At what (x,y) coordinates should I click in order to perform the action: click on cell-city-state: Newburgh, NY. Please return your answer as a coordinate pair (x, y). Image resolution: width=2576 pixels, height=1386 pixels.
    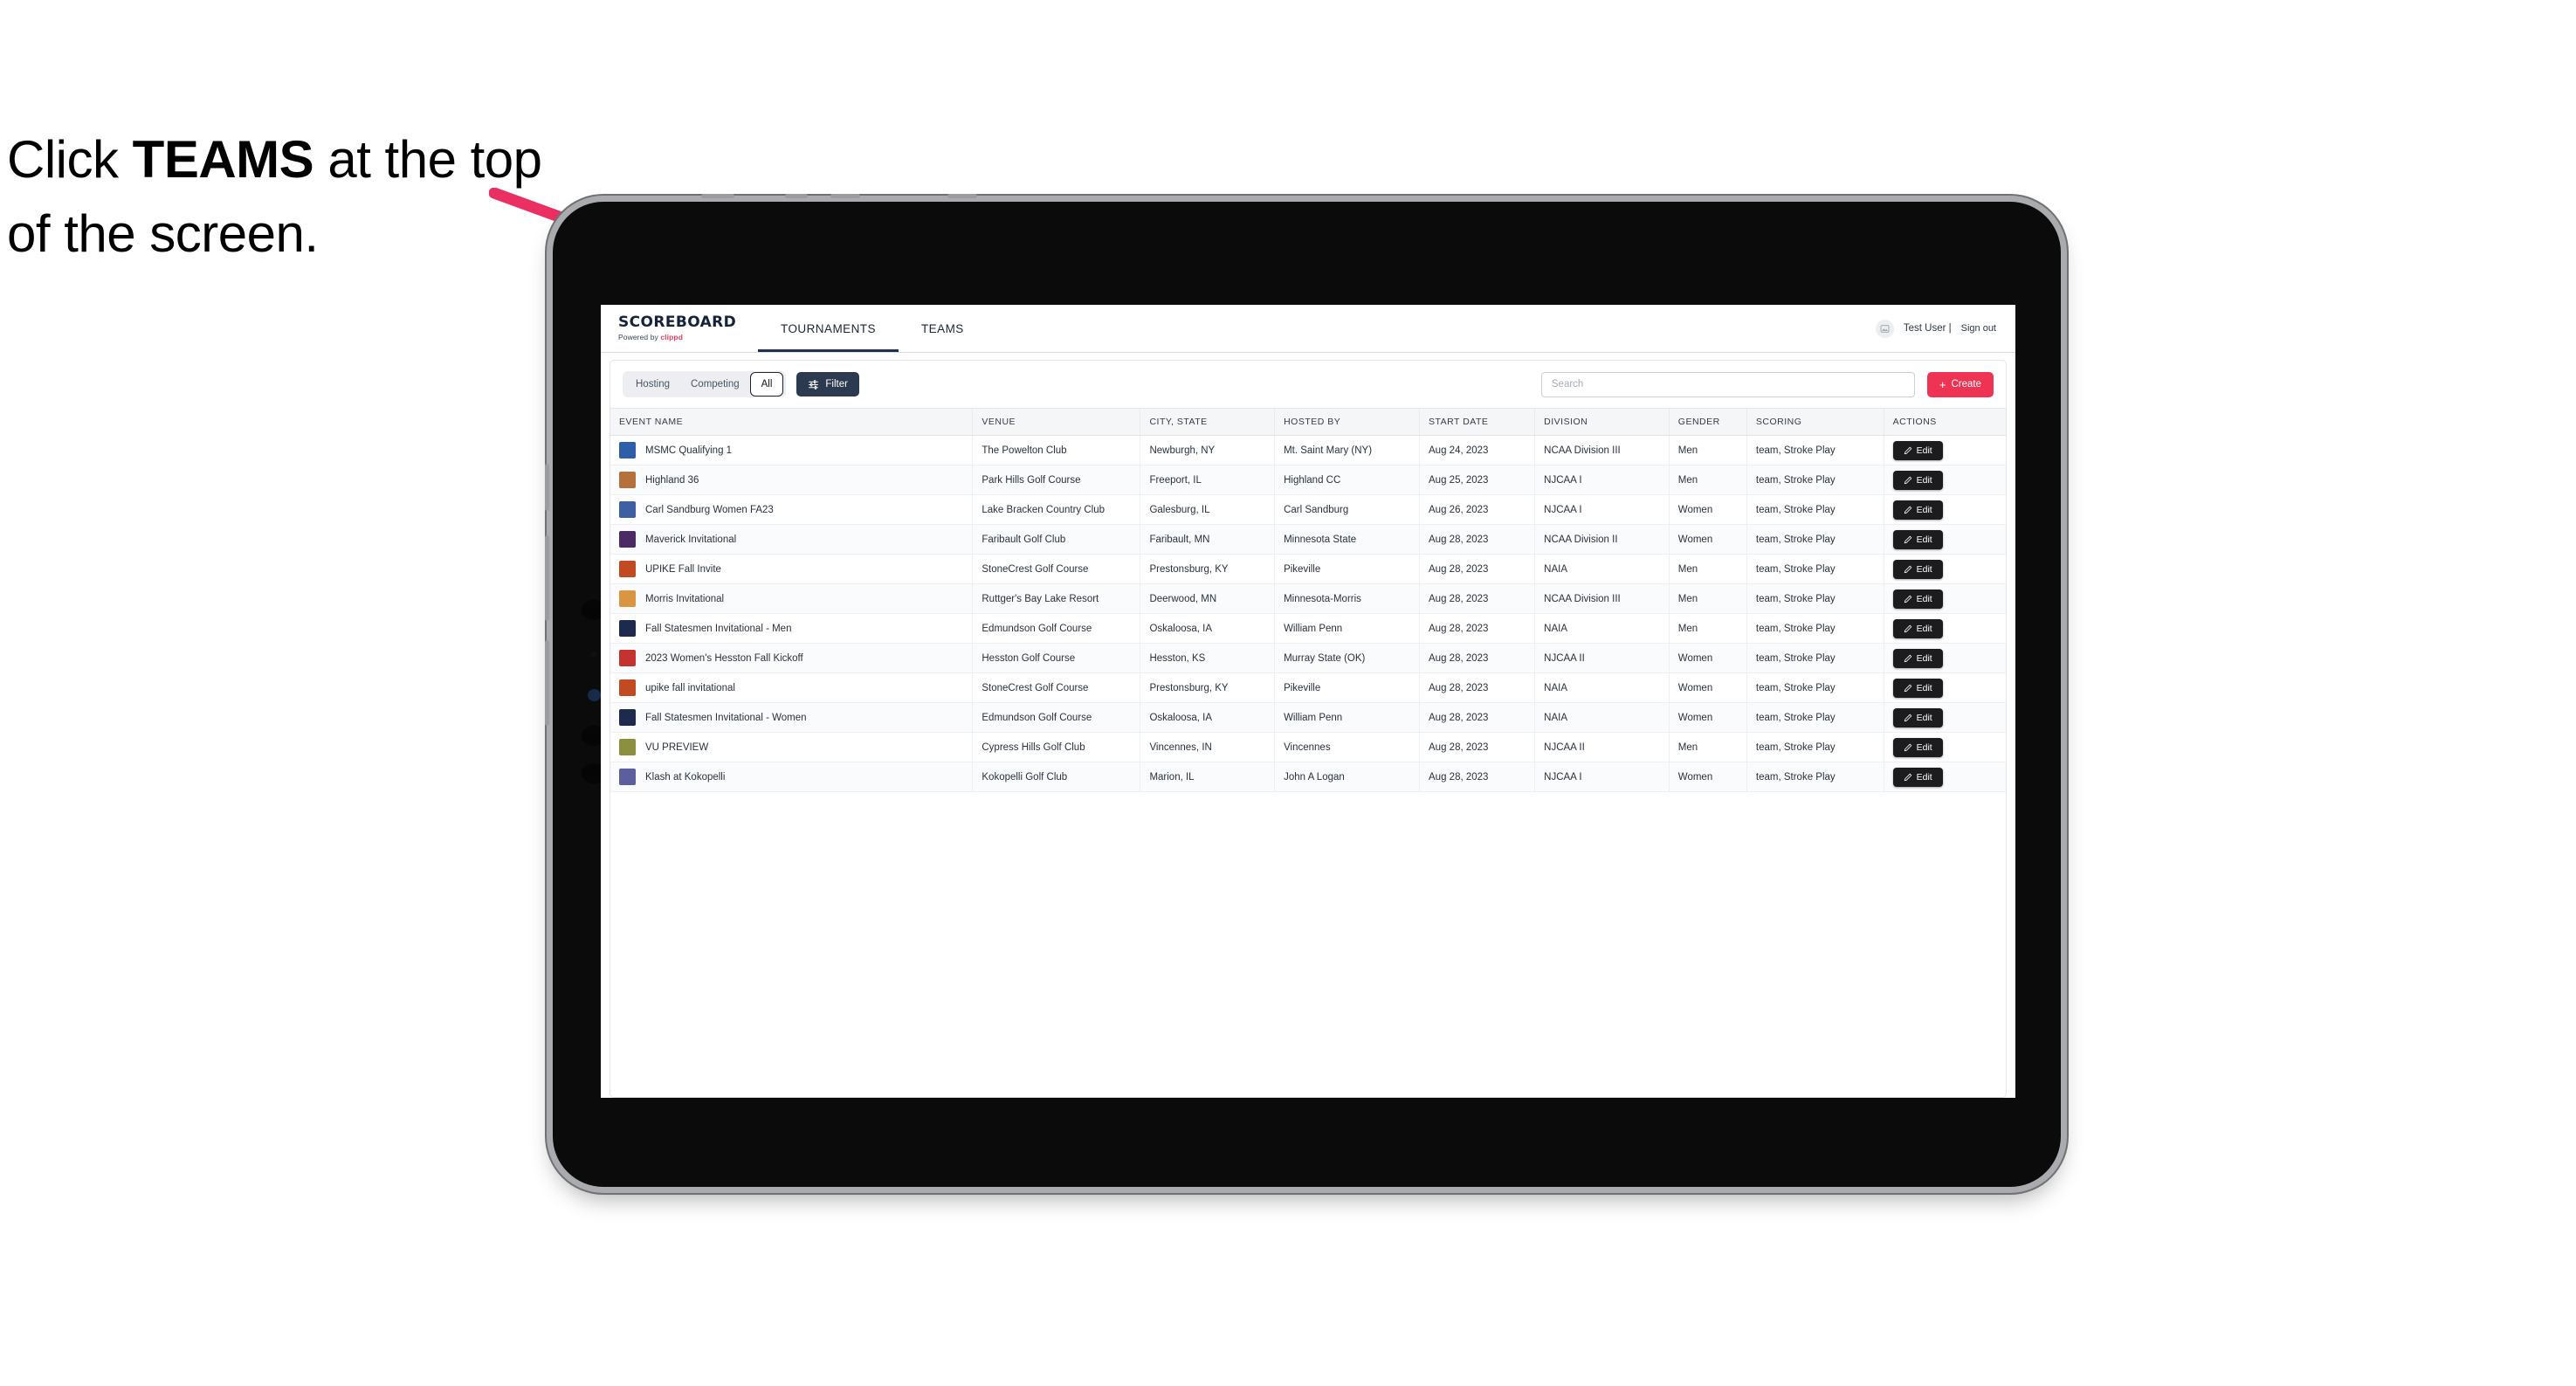
    Looking at the image, I should click on (1208, 450).